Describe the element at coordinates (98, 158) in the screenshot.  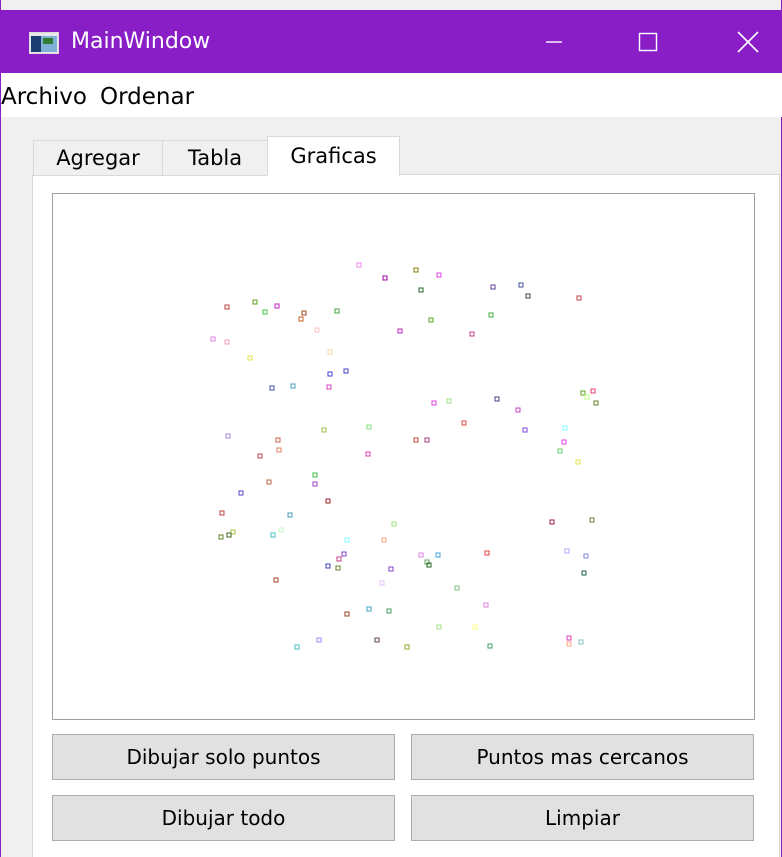
I see `tab-agregar: Agregar` at that location.